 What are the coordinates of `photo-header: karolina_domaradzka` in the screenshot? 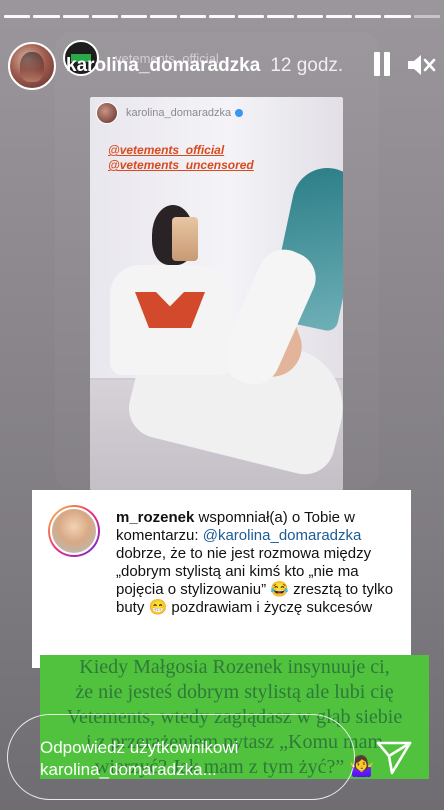 It's located at (216, 113).